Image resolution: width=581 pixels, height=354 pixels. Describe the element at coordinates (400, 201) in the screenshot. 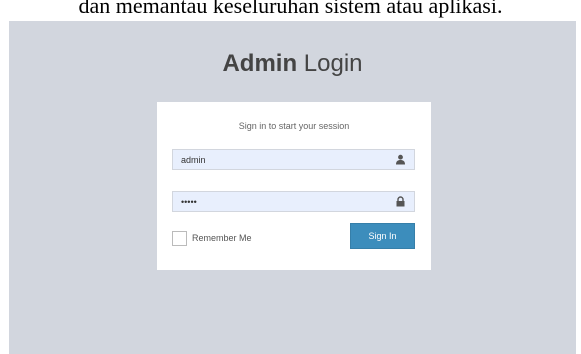

I see `lock-icon` at that location.